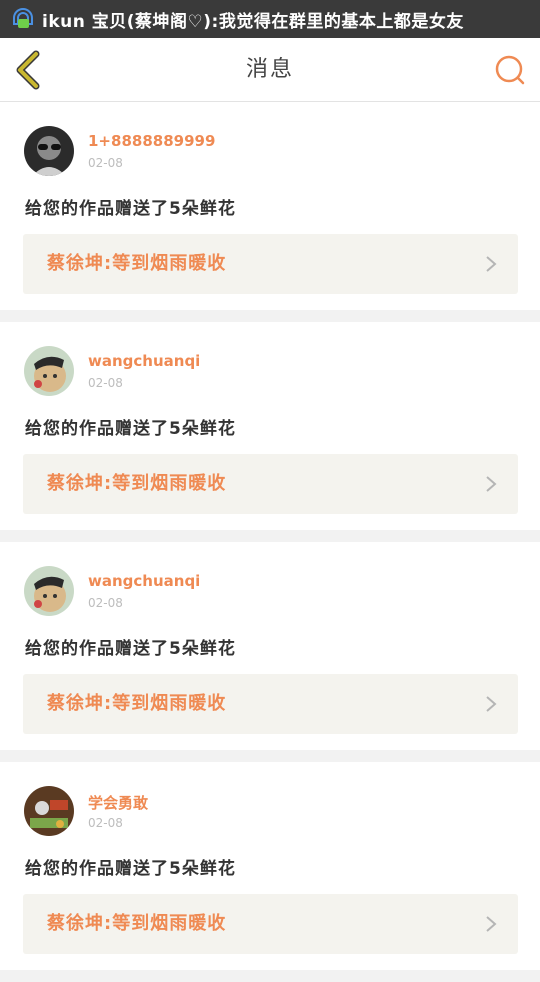 The height and width of the screenshot is (982, 540). I want to click on notification-text: ikun 宝贝(蔡坤阁♡):我觉得在群里的基本上都是女友, so click(253, 21).